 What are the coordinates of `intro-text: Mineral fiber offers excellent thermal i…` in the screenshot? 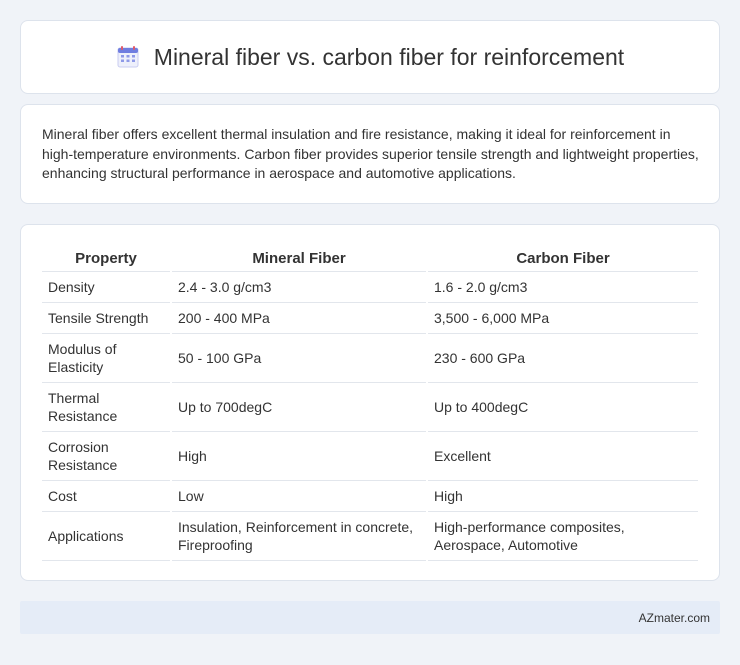 It's located at (370, 153).